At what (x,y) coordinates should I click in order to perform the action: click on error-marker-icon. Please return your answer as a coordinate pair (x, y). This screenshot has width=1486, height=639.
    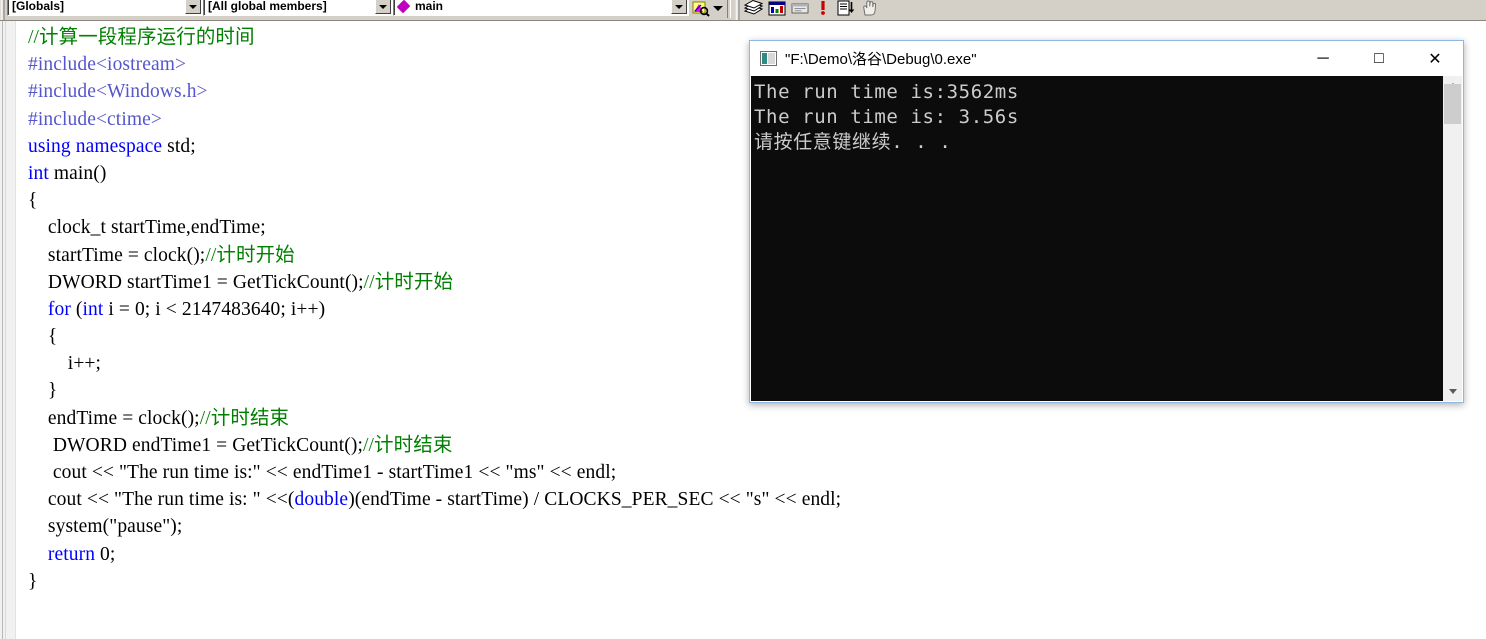
    Looking at the image, I should click on (822, 9).